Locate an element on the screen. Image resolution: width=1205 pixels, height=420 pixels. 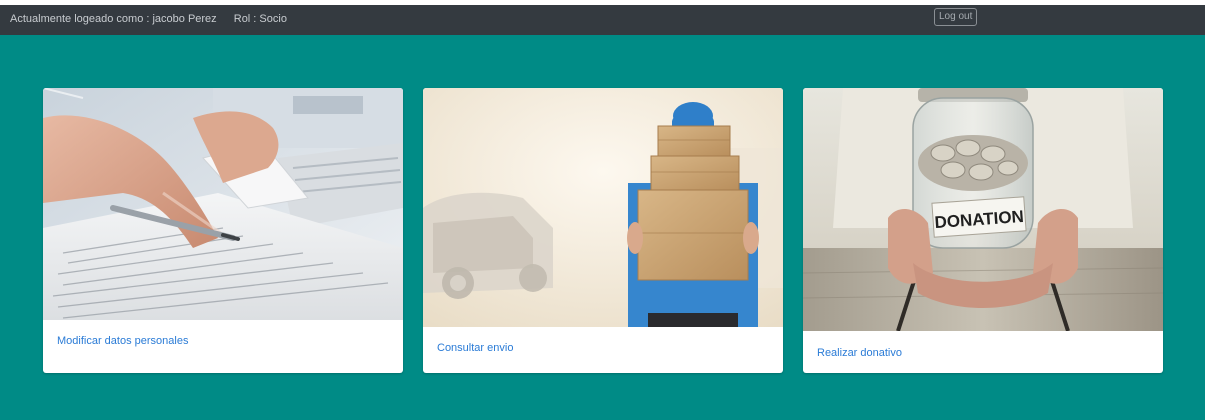
make-donation-link: Realizar donativo is located at coordinates (859, 353).